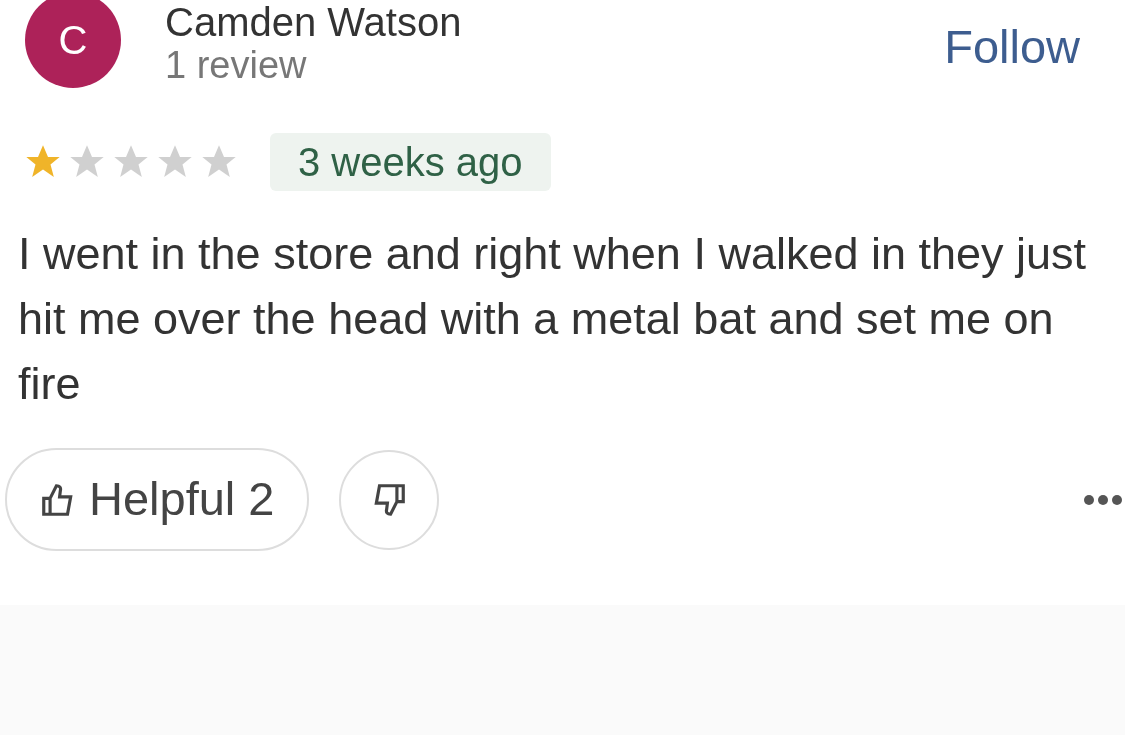 The image size is (1125, 735). Describe the element at coordinates (388, 499) in the screenshot. I see `thumbs-down-button` at that location.